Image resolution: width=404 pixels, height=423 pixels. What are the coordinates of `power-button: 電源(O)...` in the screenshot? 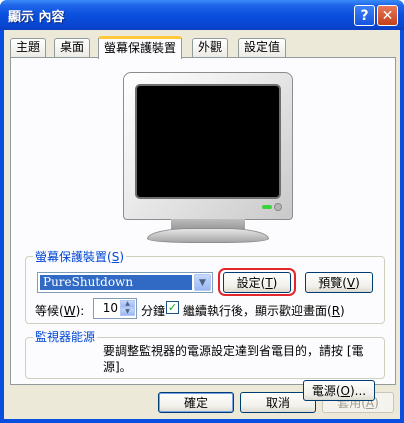 It's located at (339, 390).